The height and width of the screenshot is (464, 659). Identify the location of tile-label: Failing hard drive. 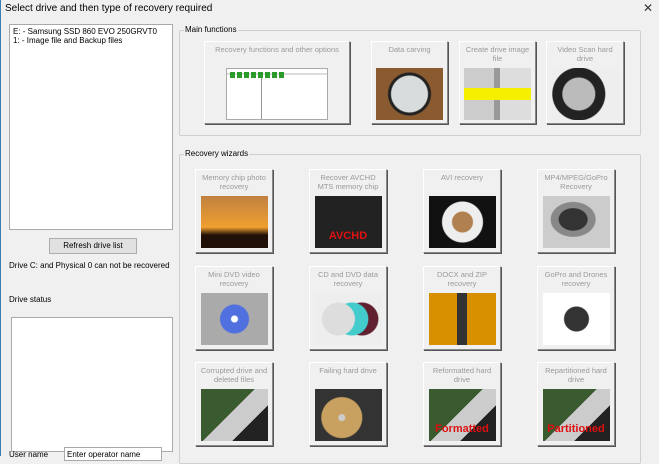
(348, 370).